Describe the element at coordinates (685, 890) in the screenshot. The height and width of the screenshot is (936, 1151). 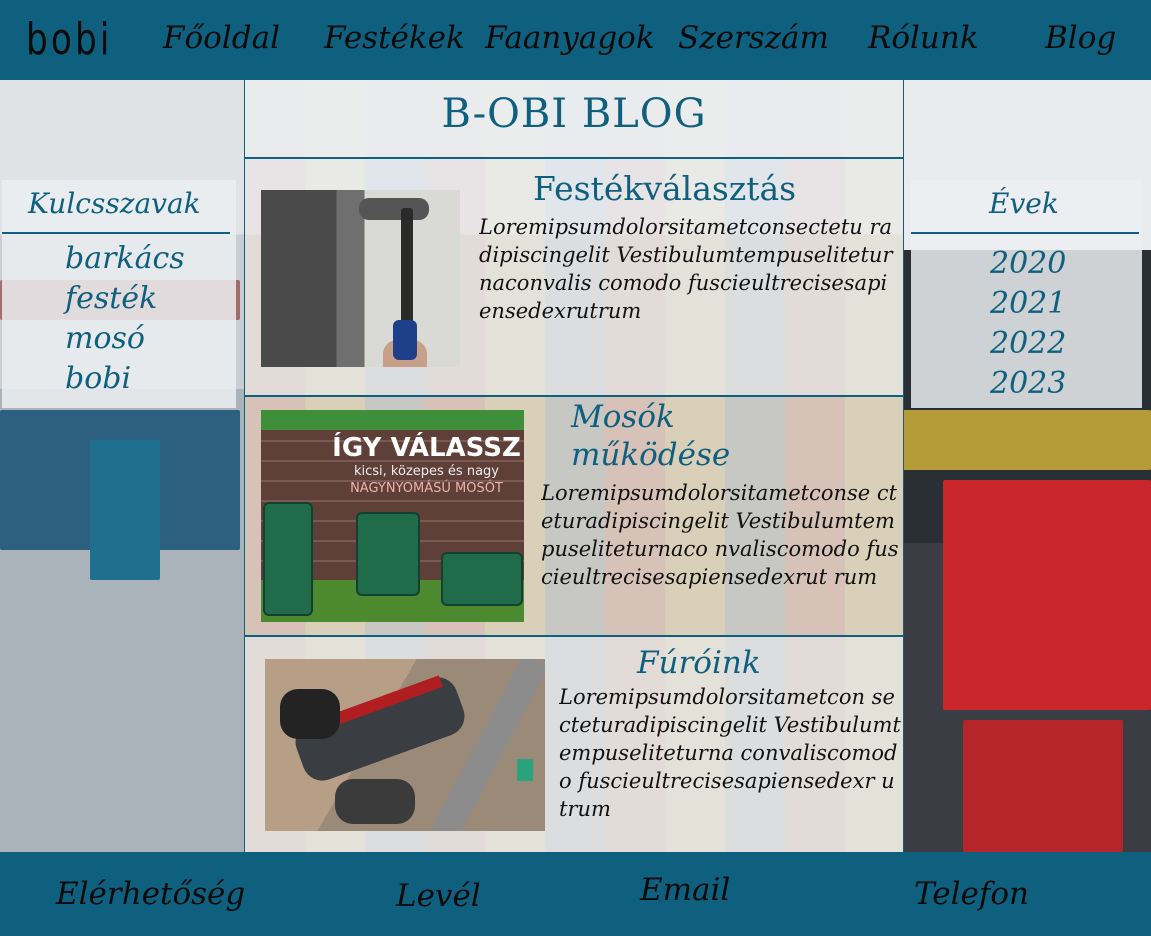
I see `footer-link-email: Email` at that location.